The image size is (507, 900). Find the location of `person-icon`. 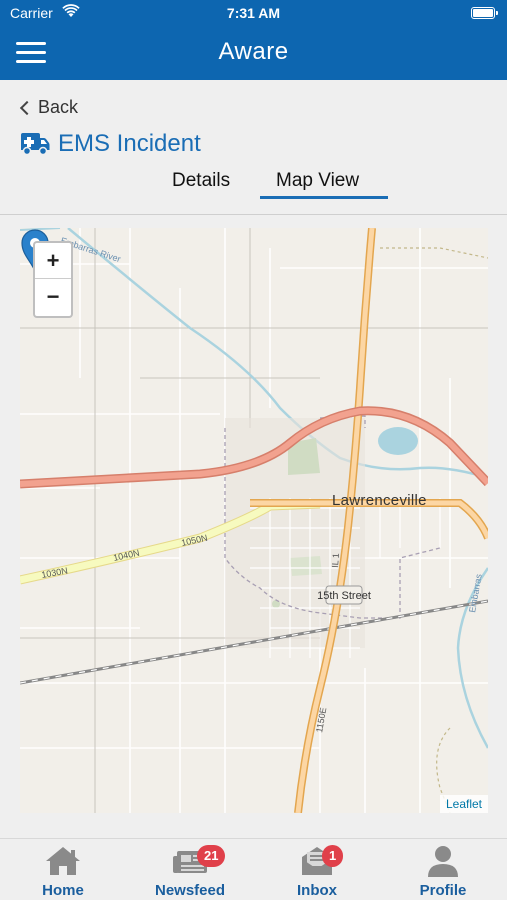

person-icon is located at coordinates (443, 861).